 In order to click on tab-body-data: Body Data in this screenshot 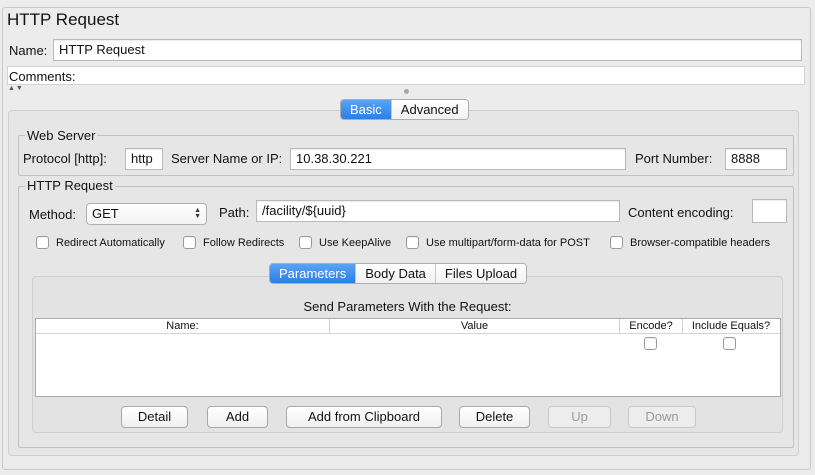, I will do `click(395, 273)`.